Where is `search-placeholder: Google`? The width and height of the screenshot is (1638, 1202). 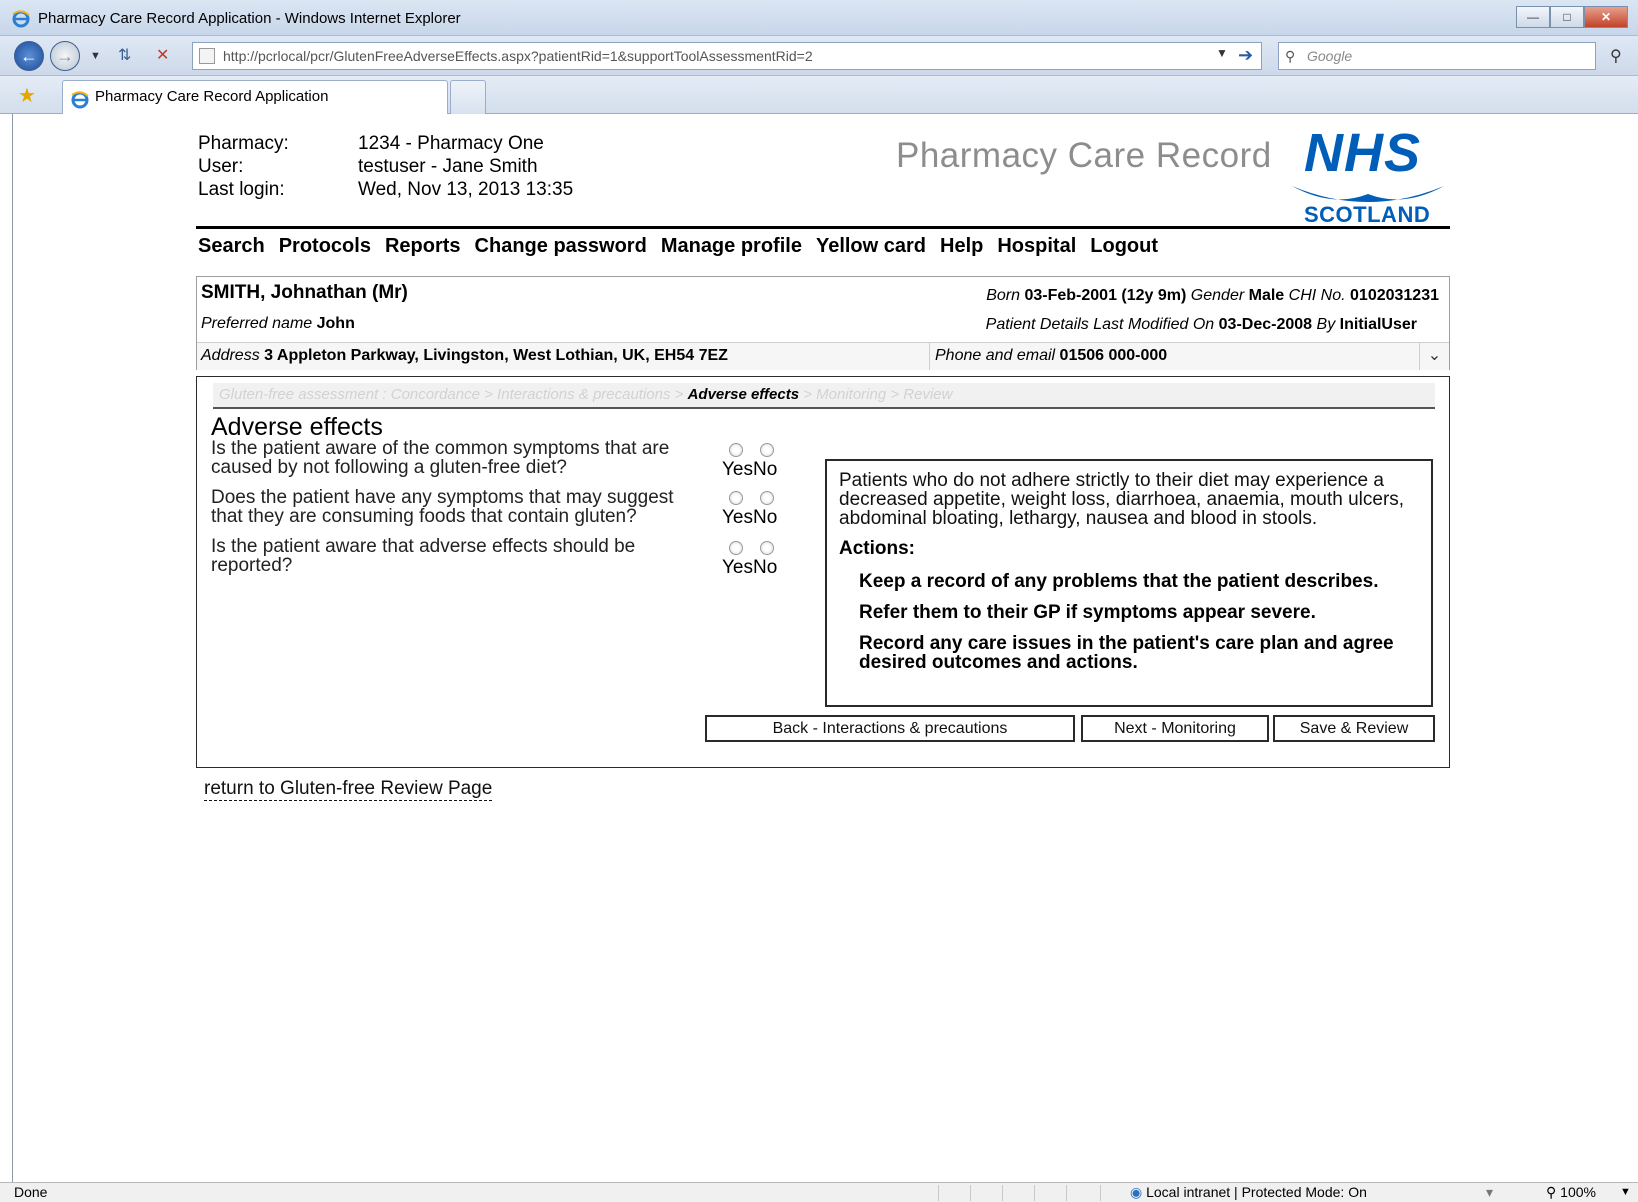 search-placeholder: Google is located at coordinates (1330, 56).